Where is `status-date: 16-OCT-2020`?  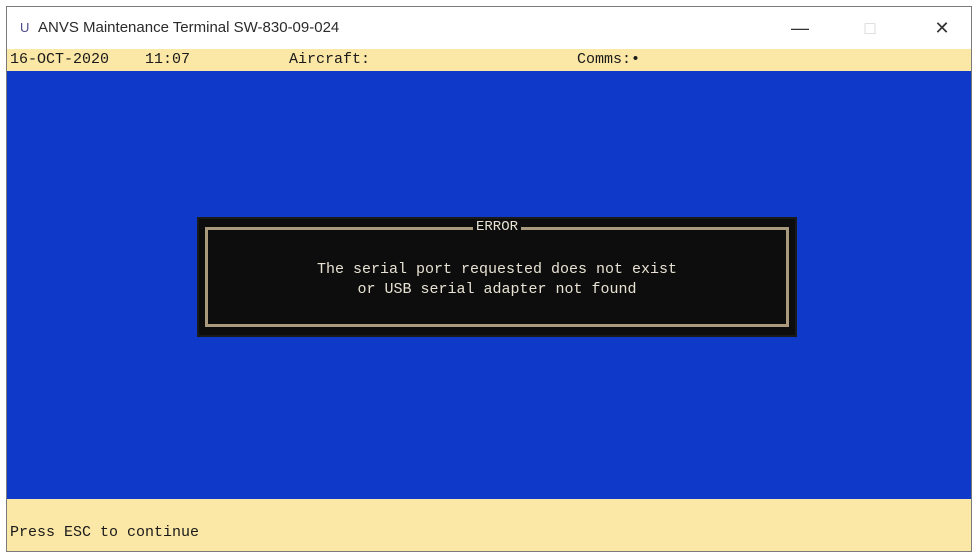 status-date: 16-OCT-2020 is located at coordinates (60, 59).